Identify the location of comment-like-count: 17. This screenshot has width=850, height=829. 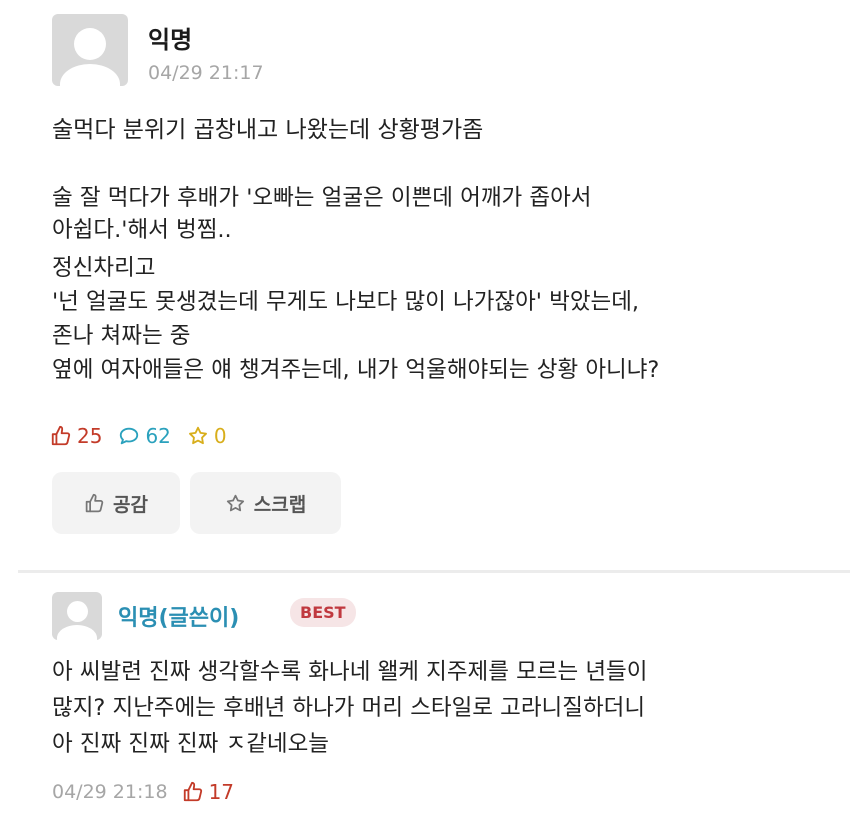
(221, 792).